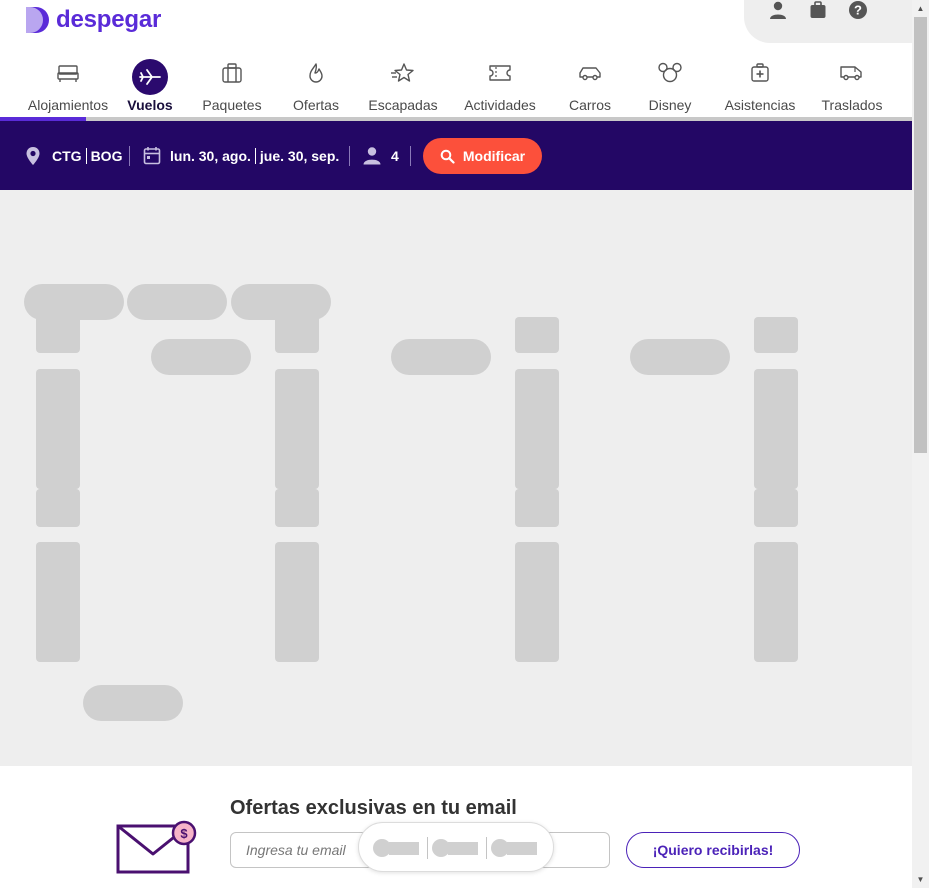  Describe the element at coordinates (67, 155) in the screenshot. I see `origin-code: CTG` at that location.